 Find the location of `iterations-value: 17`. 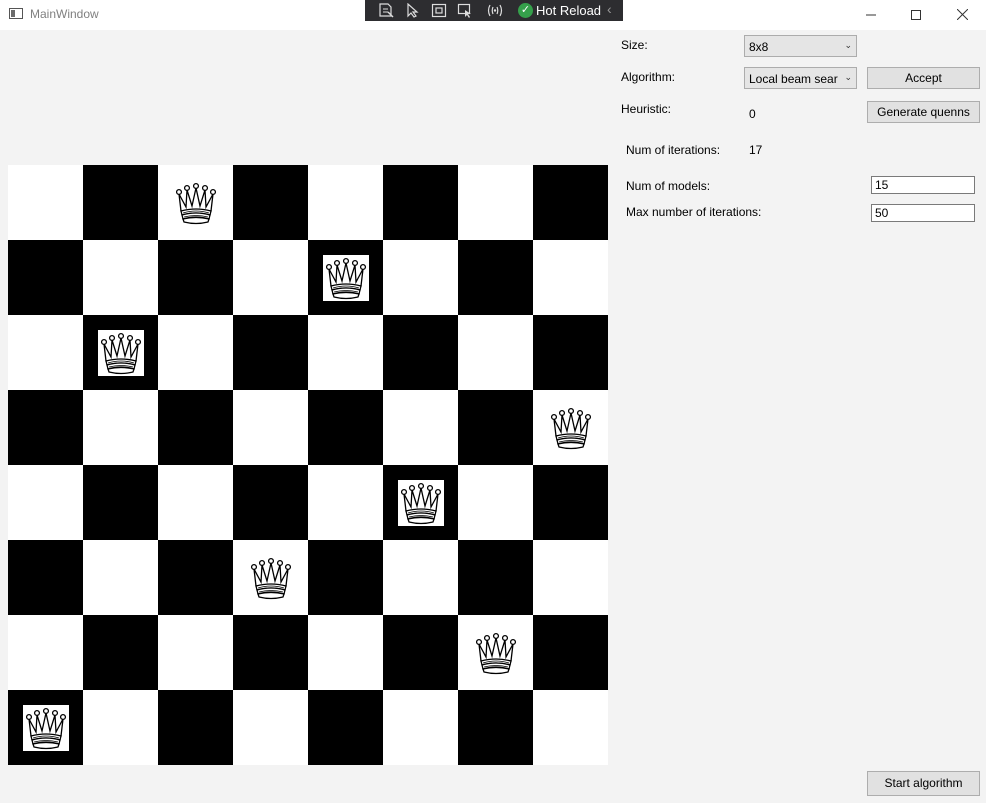

iterations-value: 17 is located at coordinates (756, 150).